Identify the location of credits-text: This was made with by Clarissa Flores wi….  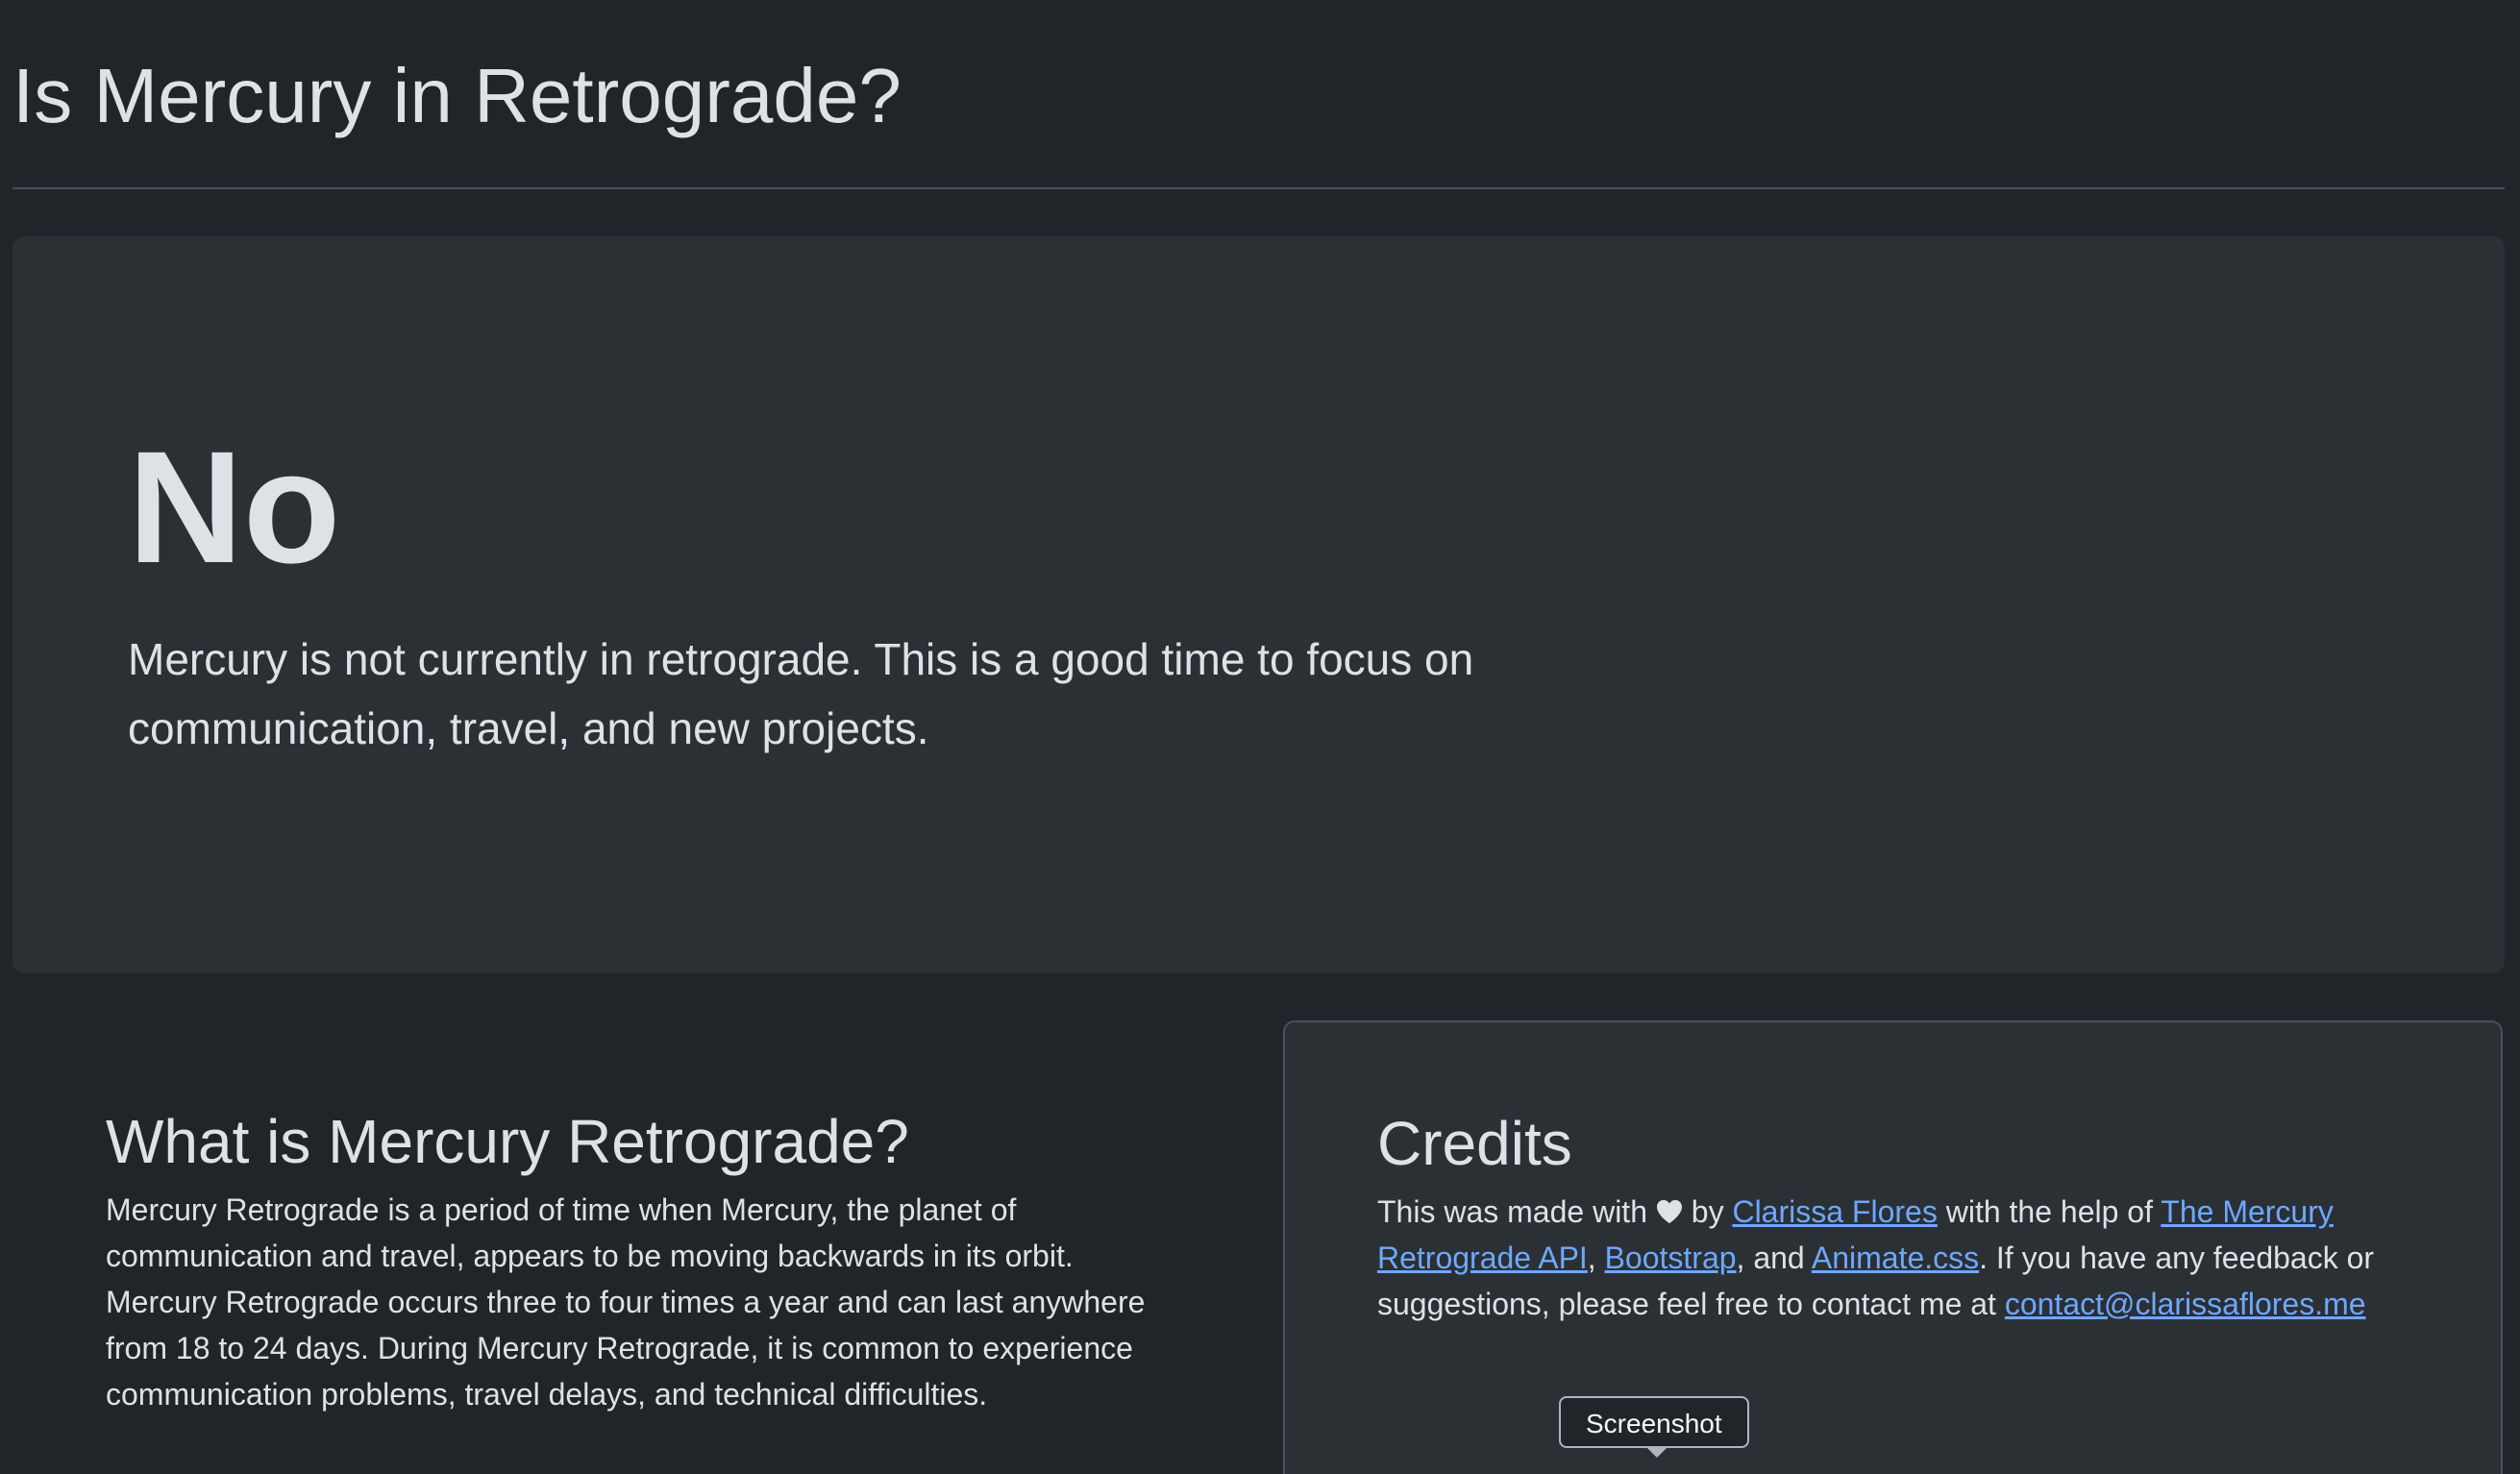
(1896, 1258).